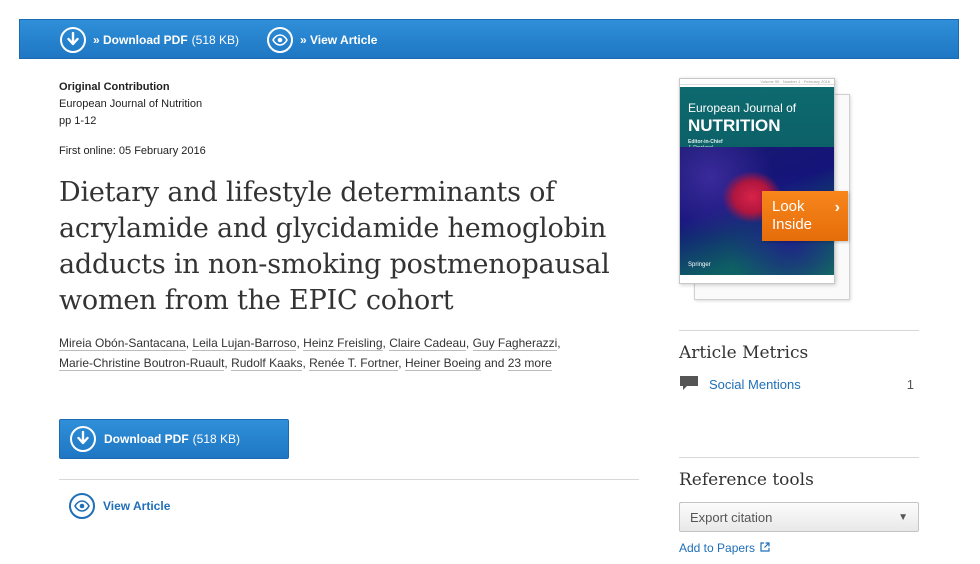 Image resolution: width=980 pixels, height=564 pixels. What do you see at coordinates (689, 384) in the screenshot?
I see `speech-bubble-icon` at bounding box center [689, 384].